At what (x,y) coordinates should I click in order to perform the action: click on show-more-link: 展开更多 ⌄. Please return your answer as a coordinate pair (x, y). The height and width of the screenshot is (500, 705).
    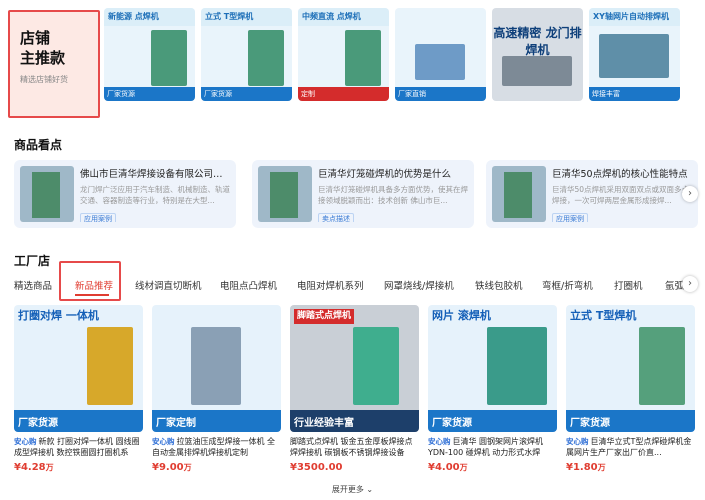
    Looking at the image, I should click on (352, 489).